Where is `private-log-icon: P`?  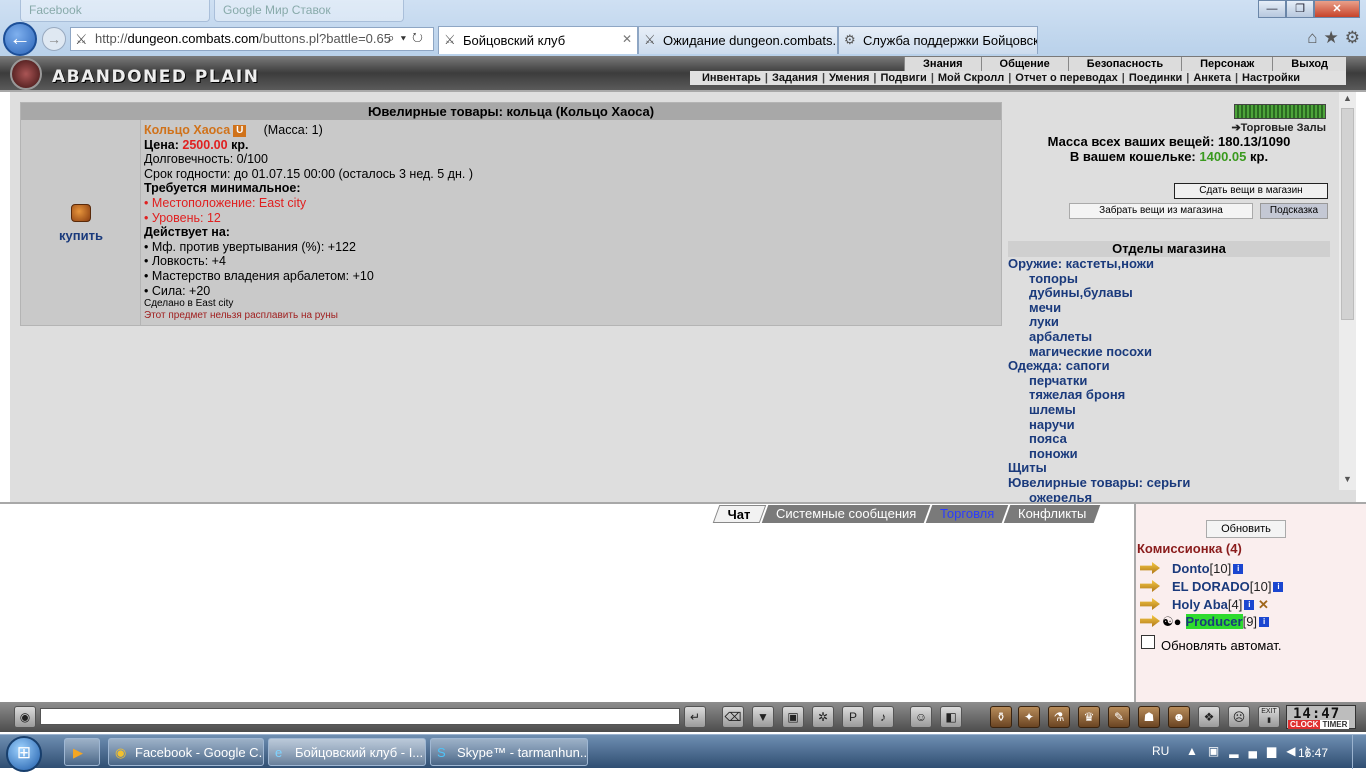
private-log-icon: P is located at coordinates (853, 717).